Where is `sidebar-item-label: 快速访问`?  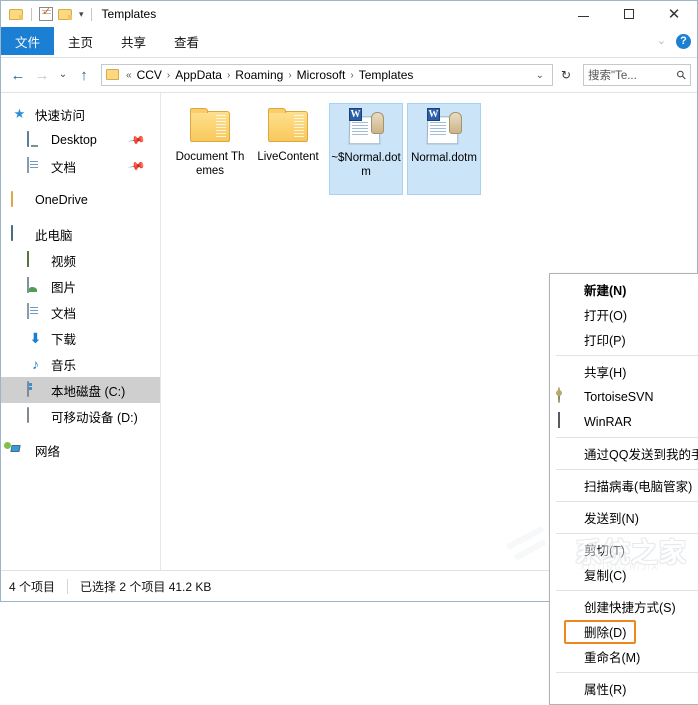 sidebar-item-label: 快速访问 is located at coordinates (60, 115).